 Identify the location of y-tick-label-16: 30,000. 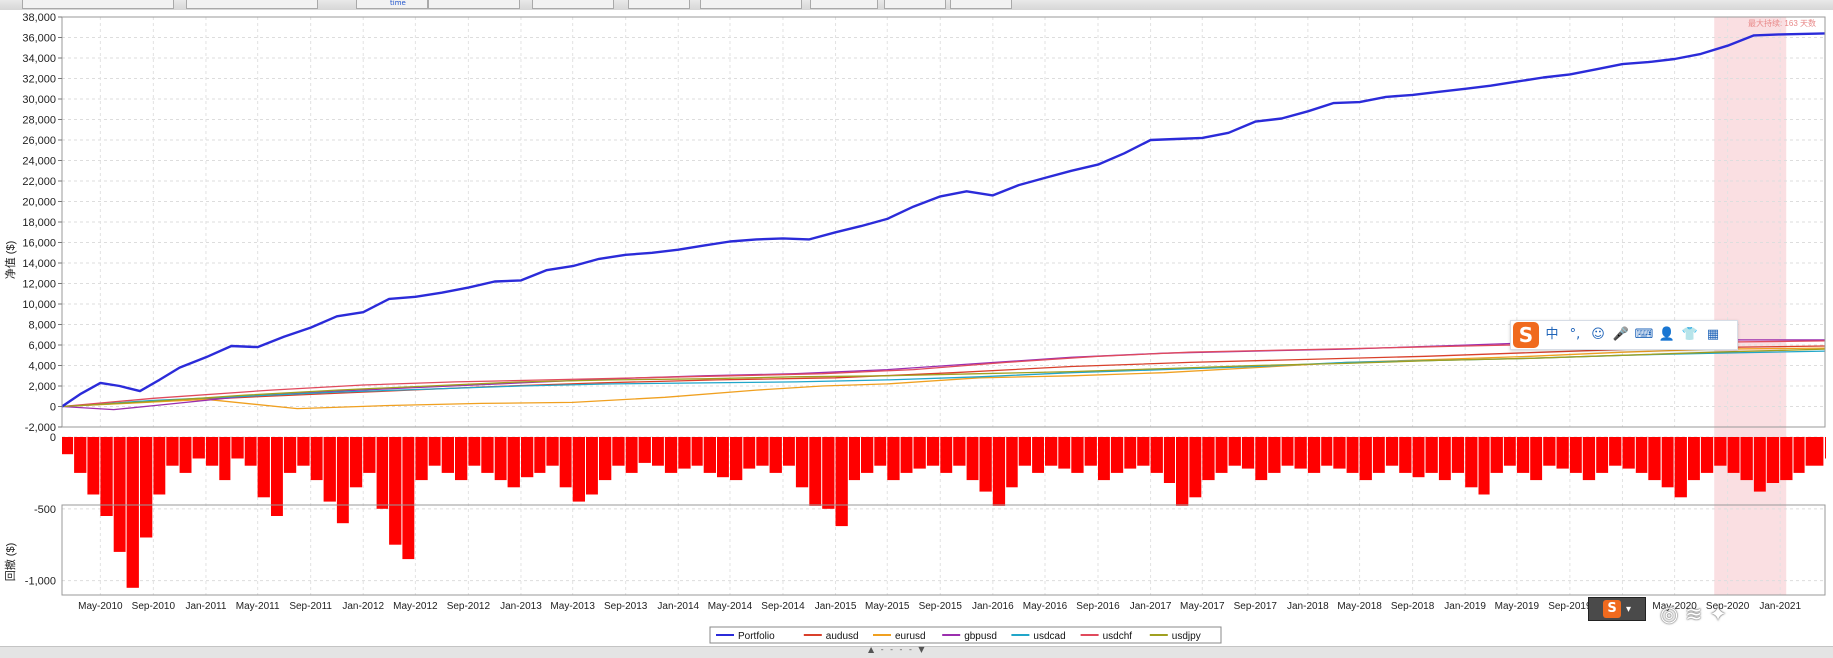
(39, 100).